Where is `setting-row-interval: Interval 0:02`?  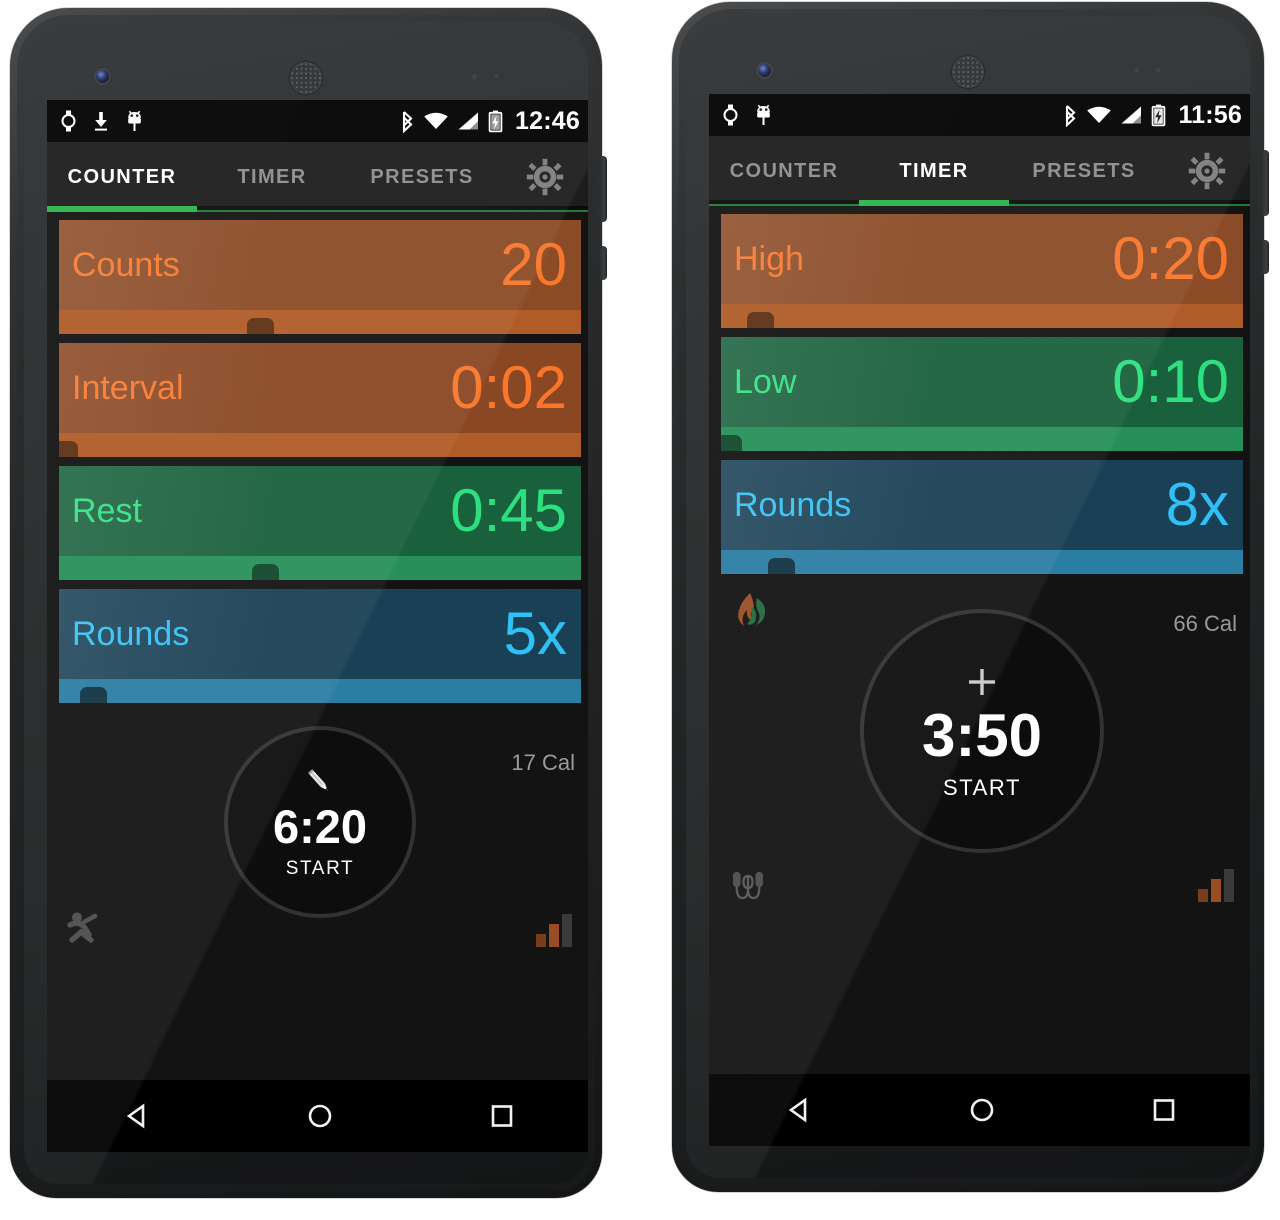 setting-row-interval: Interval 0:02 is located at coordinates (320, 400).